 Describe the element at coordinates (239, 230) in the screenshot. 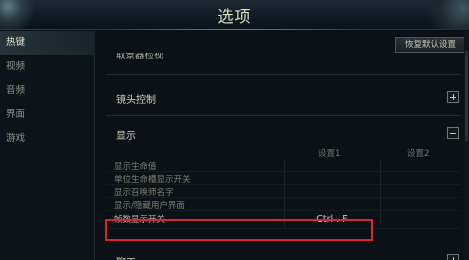

I see `red-highlight-box` at that location.